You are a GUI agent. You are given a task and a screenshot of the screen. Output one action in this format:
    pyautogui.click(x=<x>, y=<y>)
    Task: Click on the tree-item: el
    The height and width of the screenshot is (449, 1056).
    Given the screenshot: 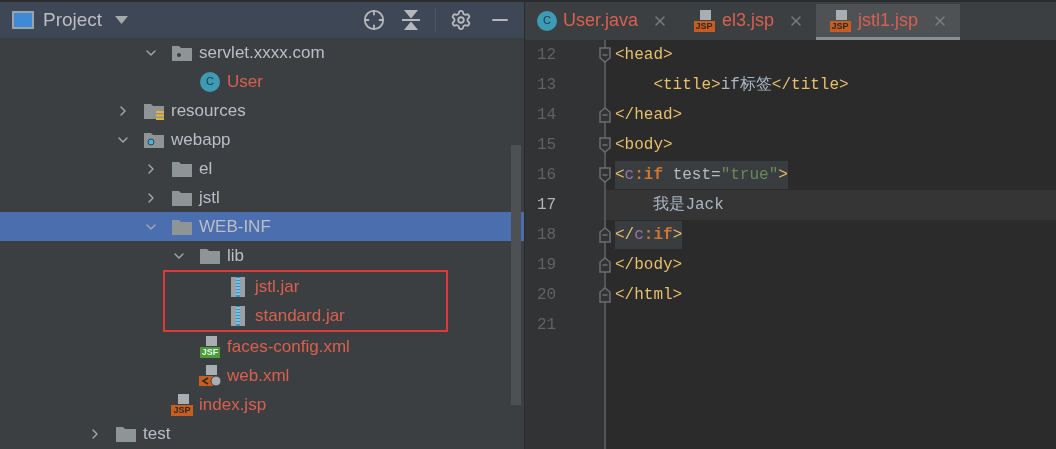 What is the action you would take?
    pyautogui.click(x=262, y=168)
    